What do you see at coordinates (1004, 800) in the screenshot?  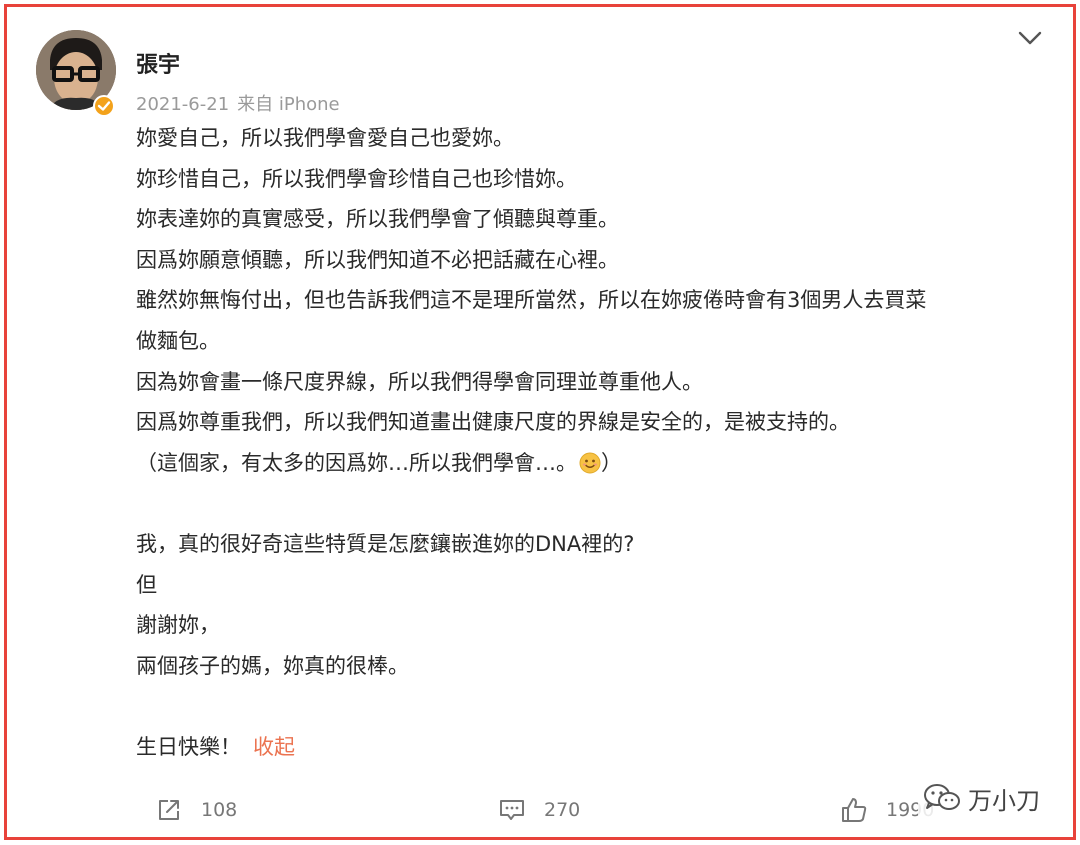 I see `watermark-text: 万小刀` at bounding box center [1004, 800].